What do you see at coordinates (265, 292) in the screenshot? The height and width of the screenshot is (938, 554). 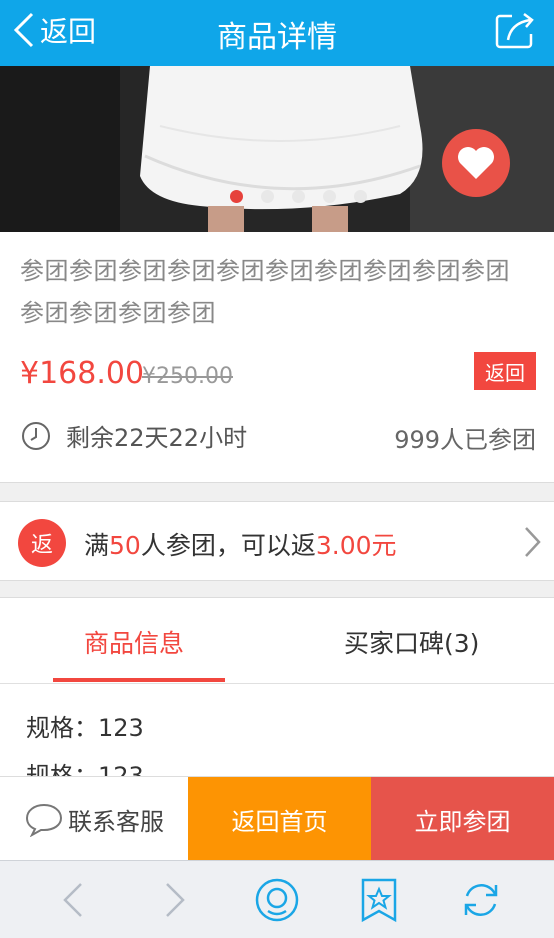 I see `product-name: 参团参团参团参团参团参团参团参团参团参团参团参团参团参团` at bounding box center [265, 292].